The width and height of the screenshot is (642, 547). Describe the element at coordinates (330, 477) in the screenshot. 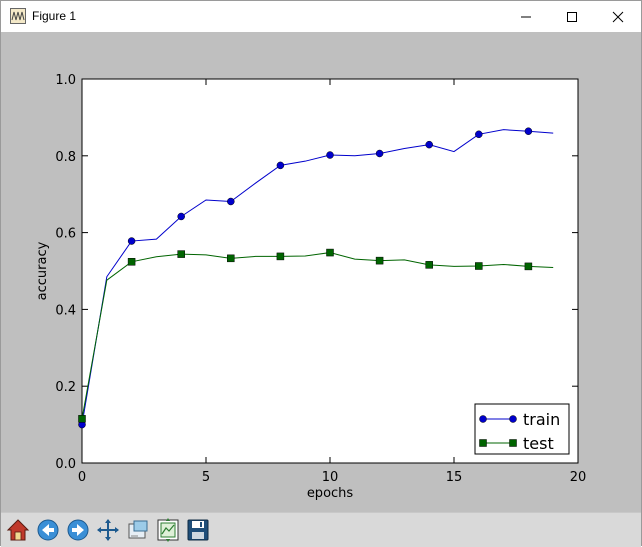

I see `x-tick-label: 10` at that location.